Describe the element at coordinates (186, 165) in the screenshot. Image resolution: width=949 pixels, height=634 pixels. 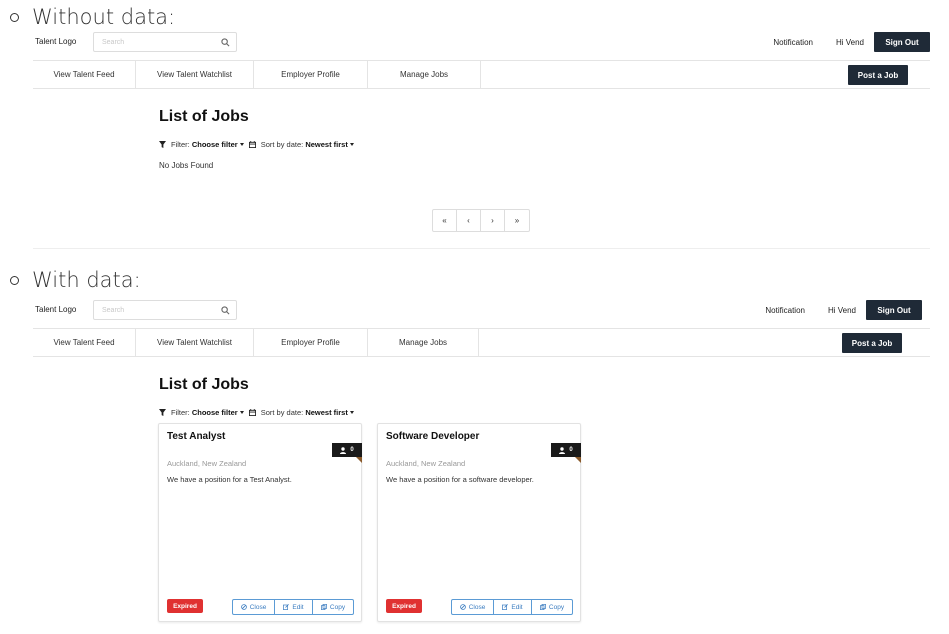
I see `empty-message: No Jobs Found` at that location.